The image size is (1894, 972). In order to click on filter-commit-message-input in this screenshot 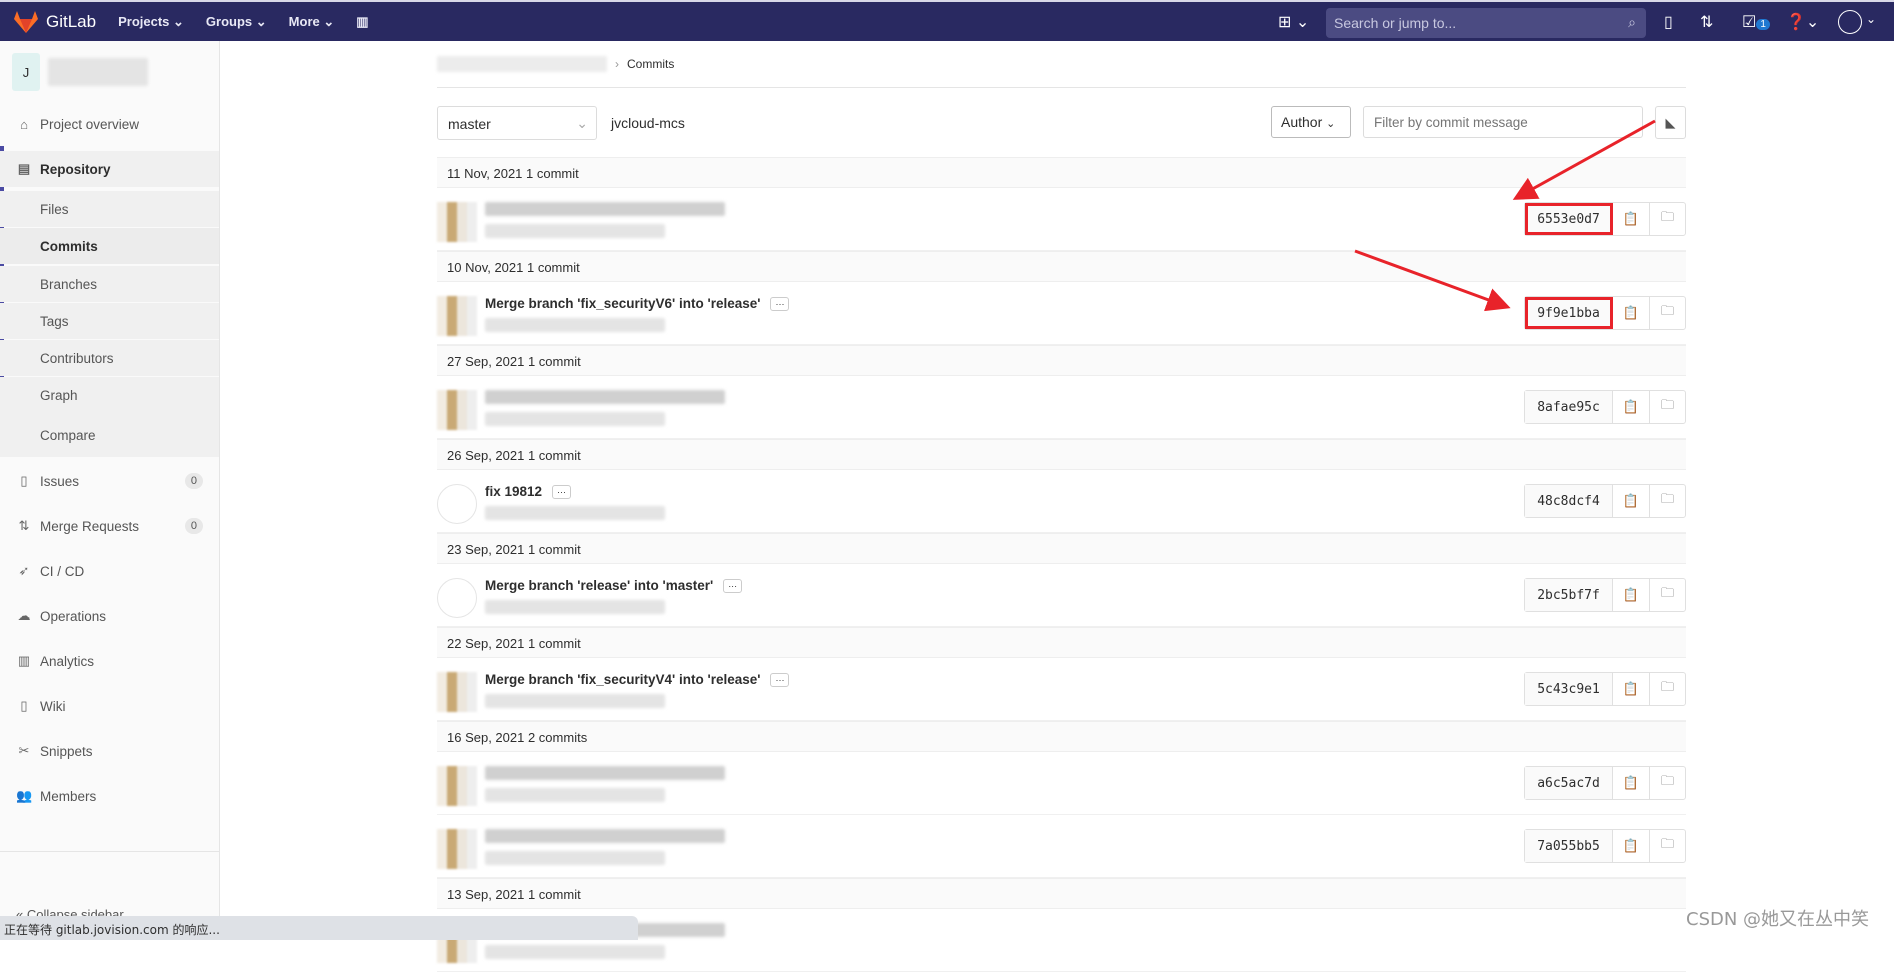, I will do `click(1503, 122)`.